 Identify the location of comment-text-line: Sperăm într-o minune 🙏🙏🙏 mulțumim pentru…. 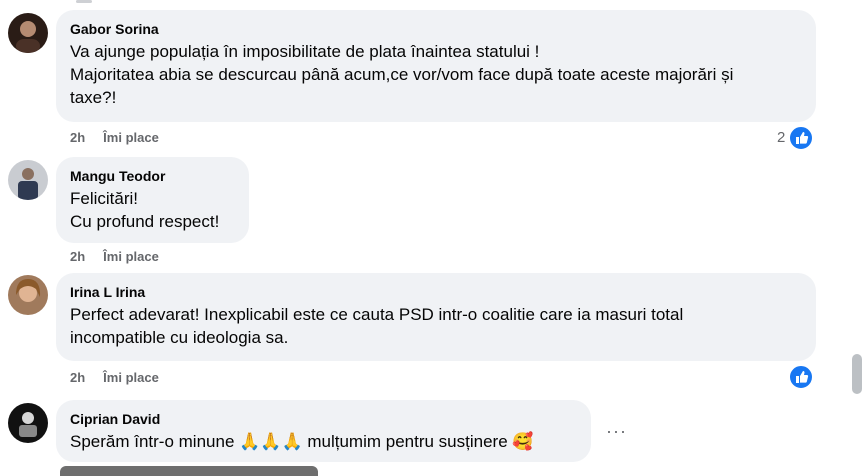
(302, 441).